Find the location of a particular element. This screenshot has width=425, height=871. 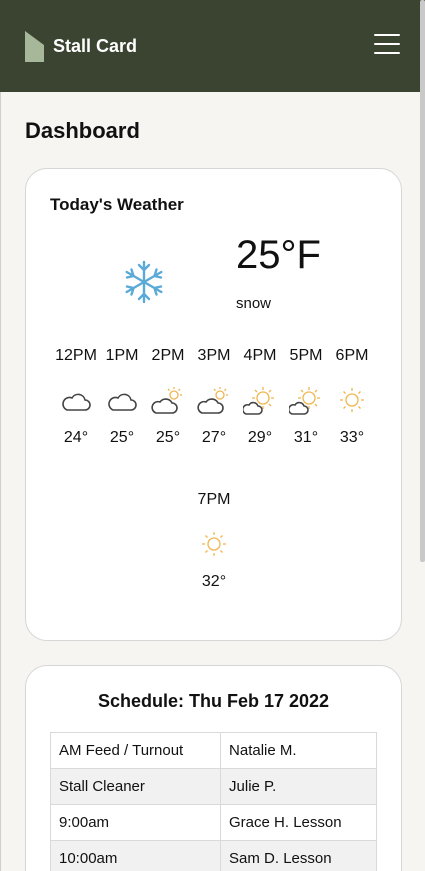

hourly-item: 12PM 24° is located at coordinates (76, 397).